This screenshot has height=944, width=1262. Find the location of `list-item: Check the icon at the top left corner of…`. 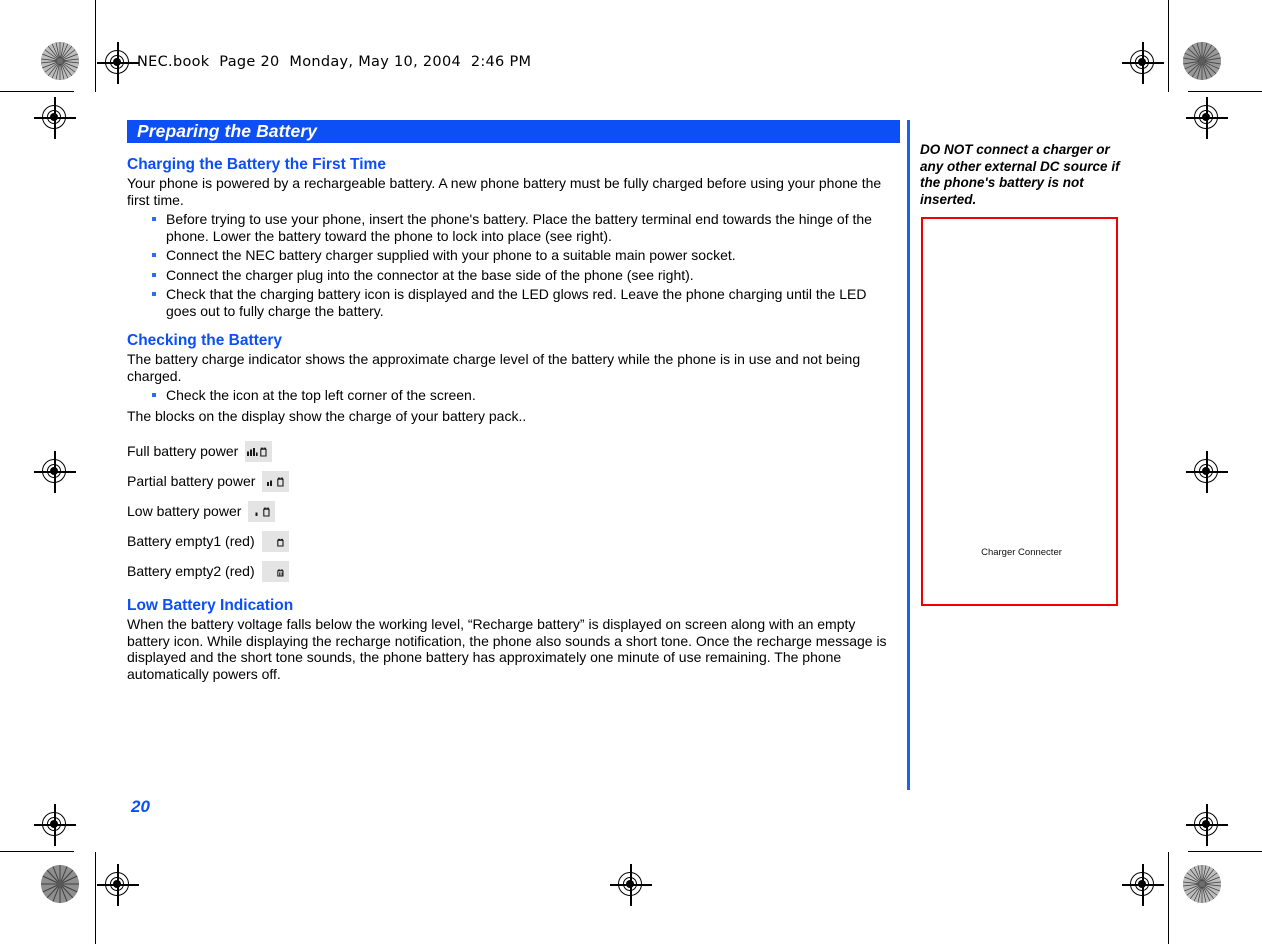

list-item: Check the icon at the top left corner of… is located at coordinates (522, 395).